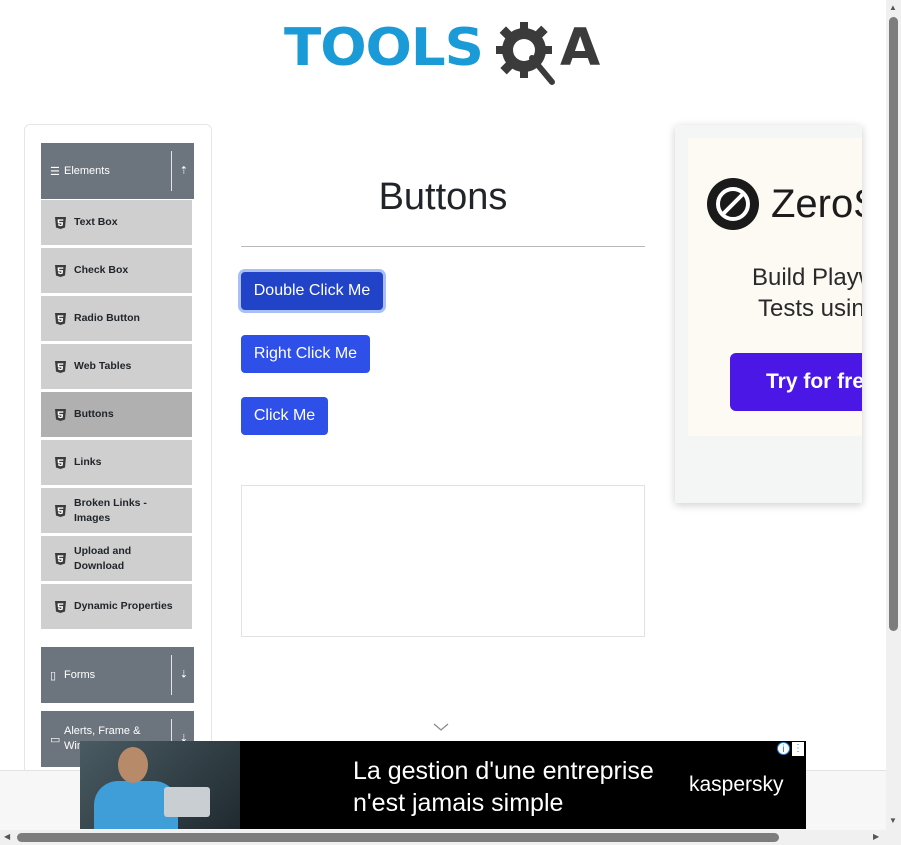  I want to click on sidebar-item-broken-links: Broken Links - Images, so click(116, 512).